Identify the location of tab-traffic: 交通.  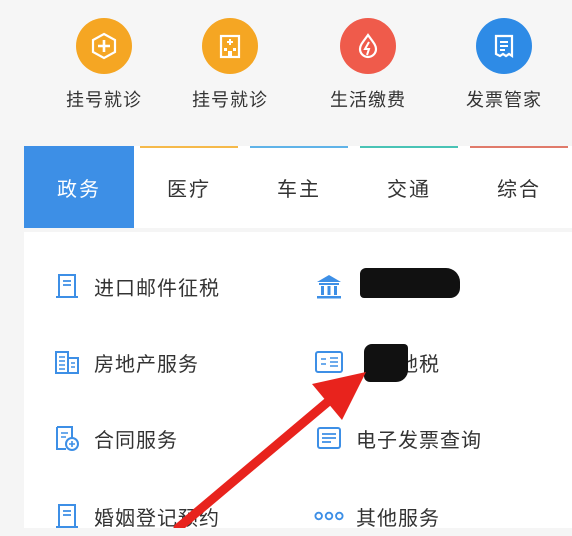
(409, 187).